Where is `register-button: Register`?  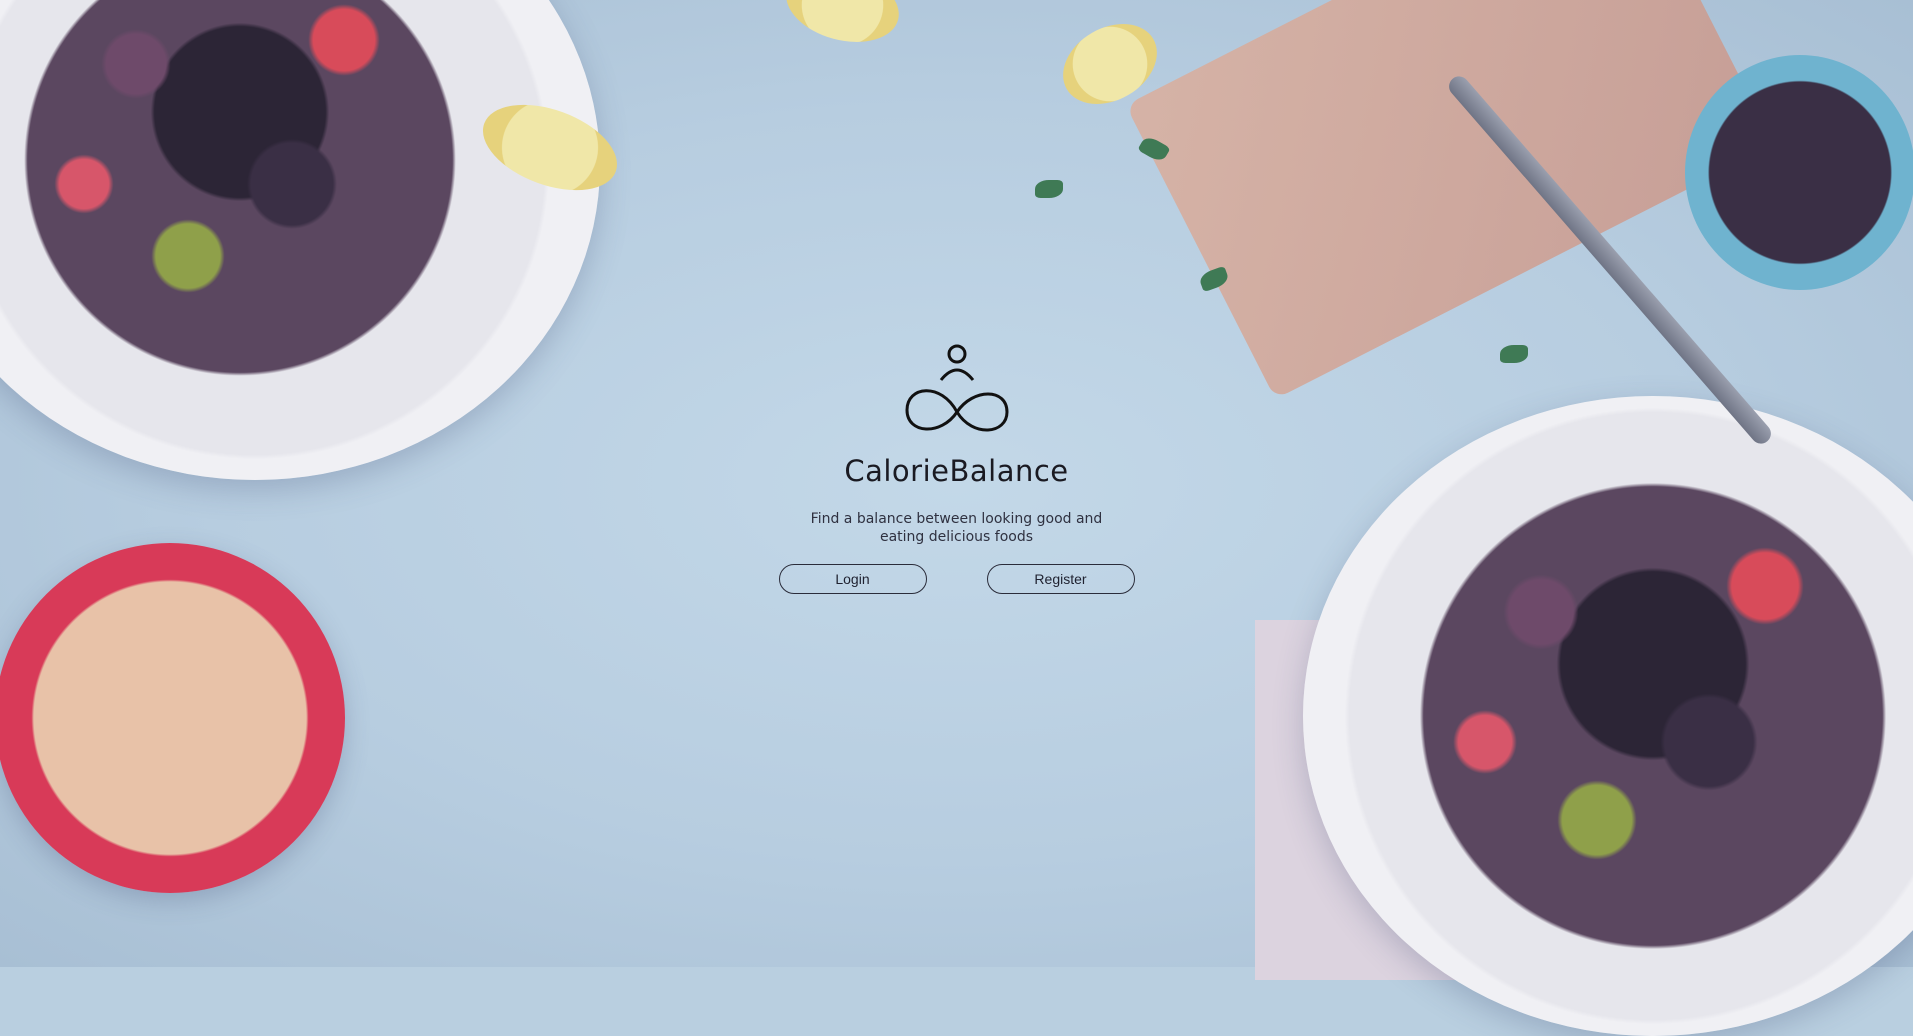
register-button: Register is located at coordinates (1060, 579).